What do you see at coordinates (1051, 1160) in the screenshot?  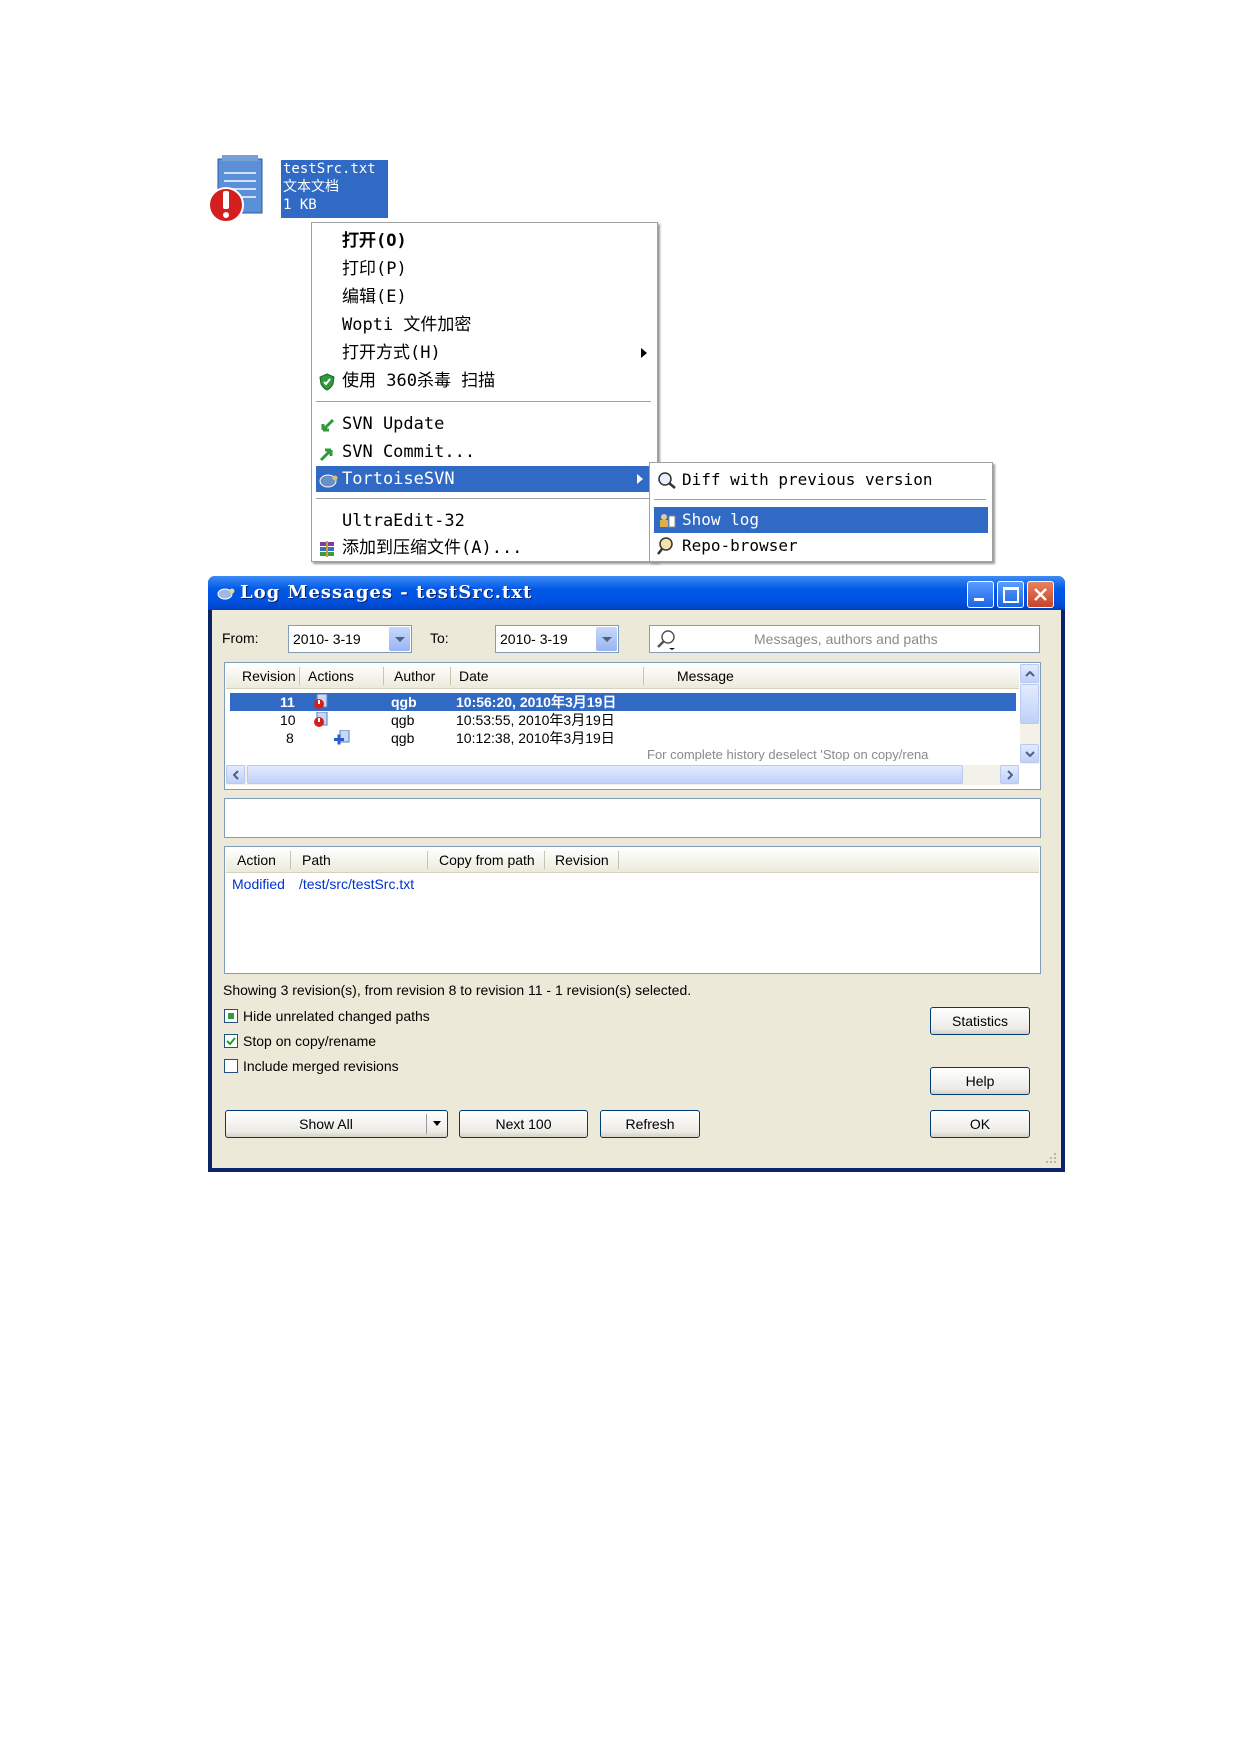 I see `resize-grip-icon` at bounding box center [1051, 1160].